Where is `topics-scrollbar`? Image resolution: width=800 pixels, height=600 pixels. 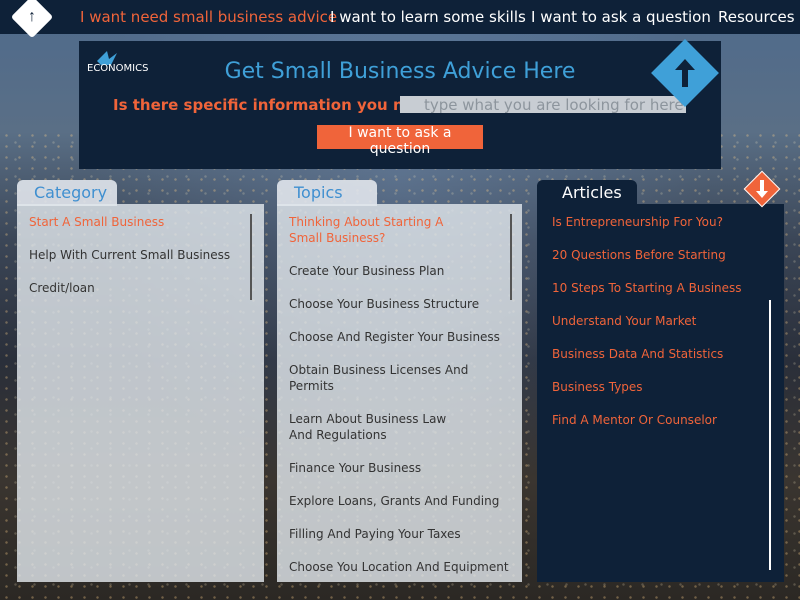
topics-scrollbar is located at coordinates (511, 257).